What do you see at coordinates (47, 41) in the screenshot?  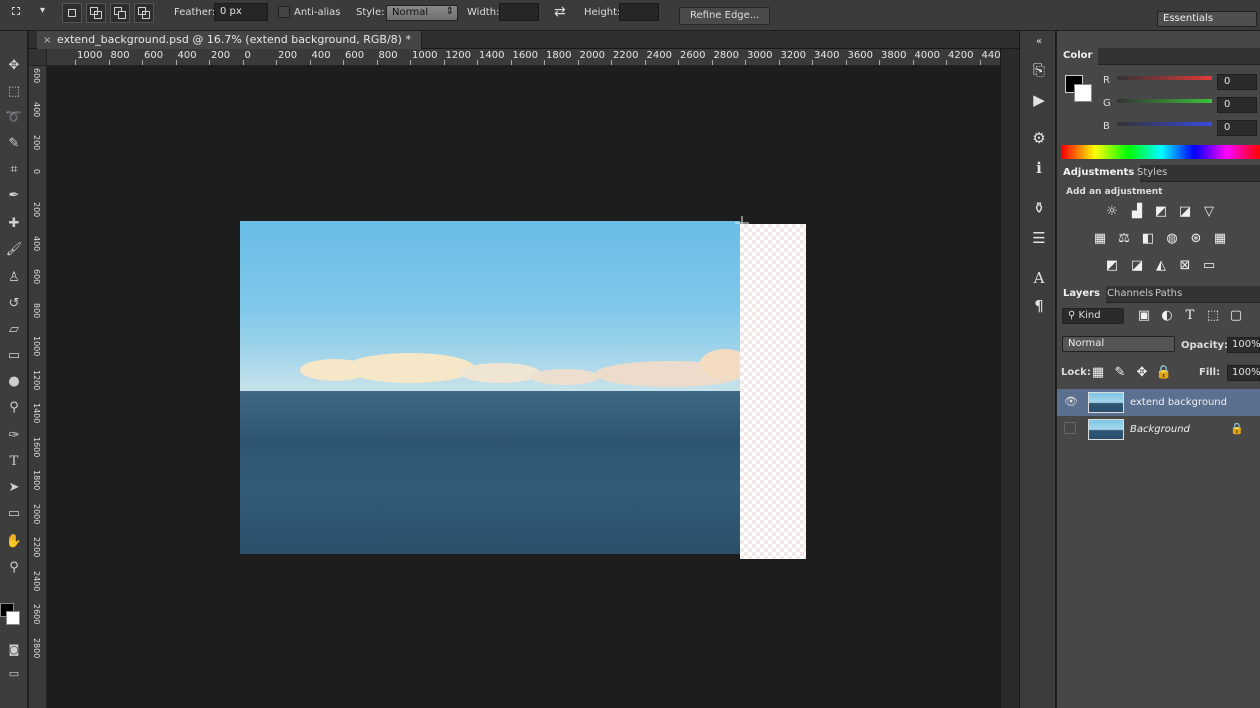 I see `close-tab-icon: ×` at bounding box center [47, 41].